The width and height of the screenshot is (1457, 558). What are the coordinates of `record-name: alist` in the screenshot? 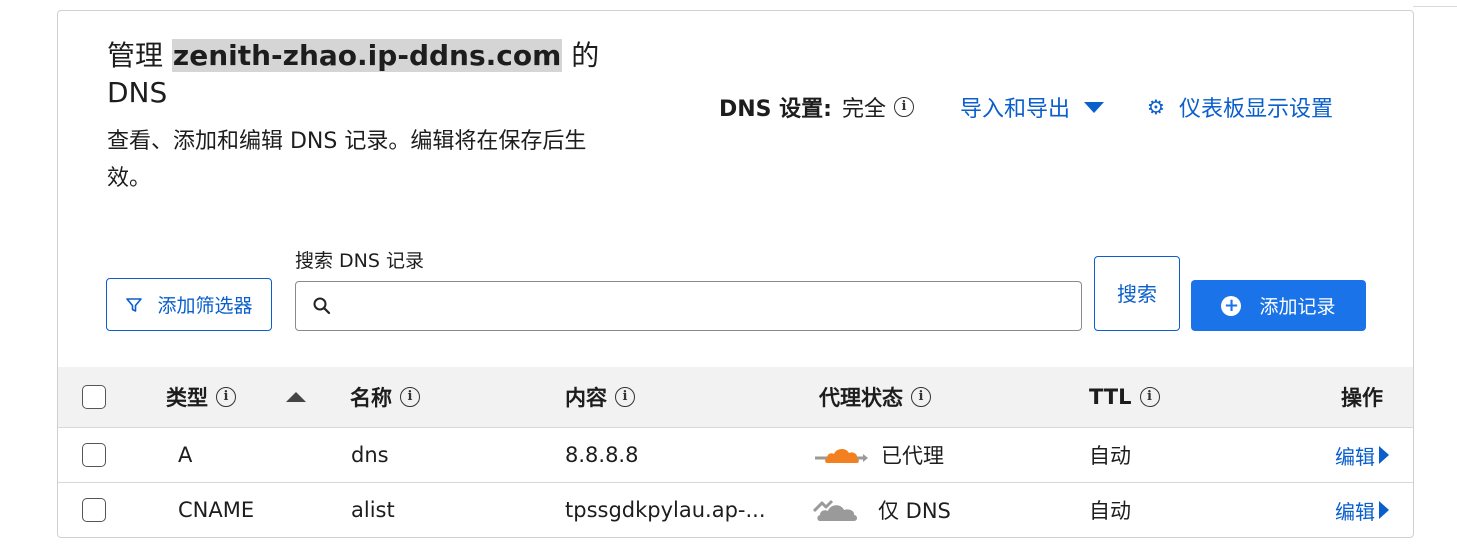 It's located at (373, 510).